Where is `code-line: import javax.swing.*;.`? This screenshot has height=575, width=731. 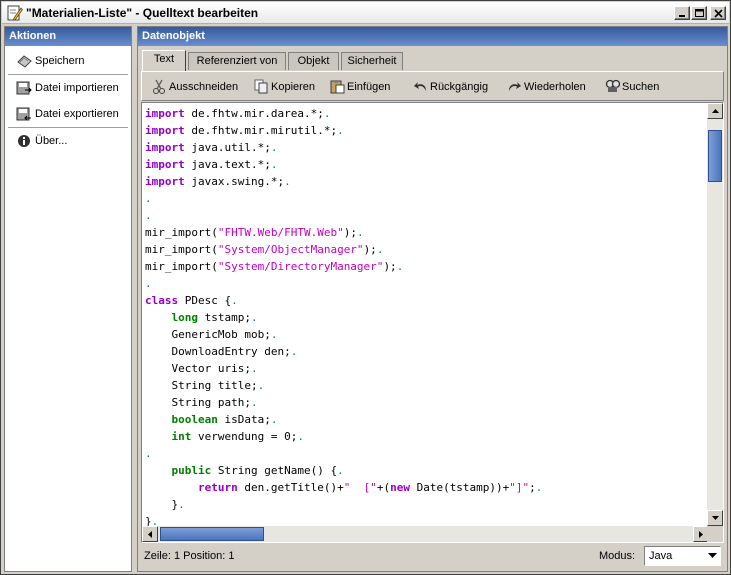
code-line: import javax.swing.*;. is located at coordinates (343, 181).